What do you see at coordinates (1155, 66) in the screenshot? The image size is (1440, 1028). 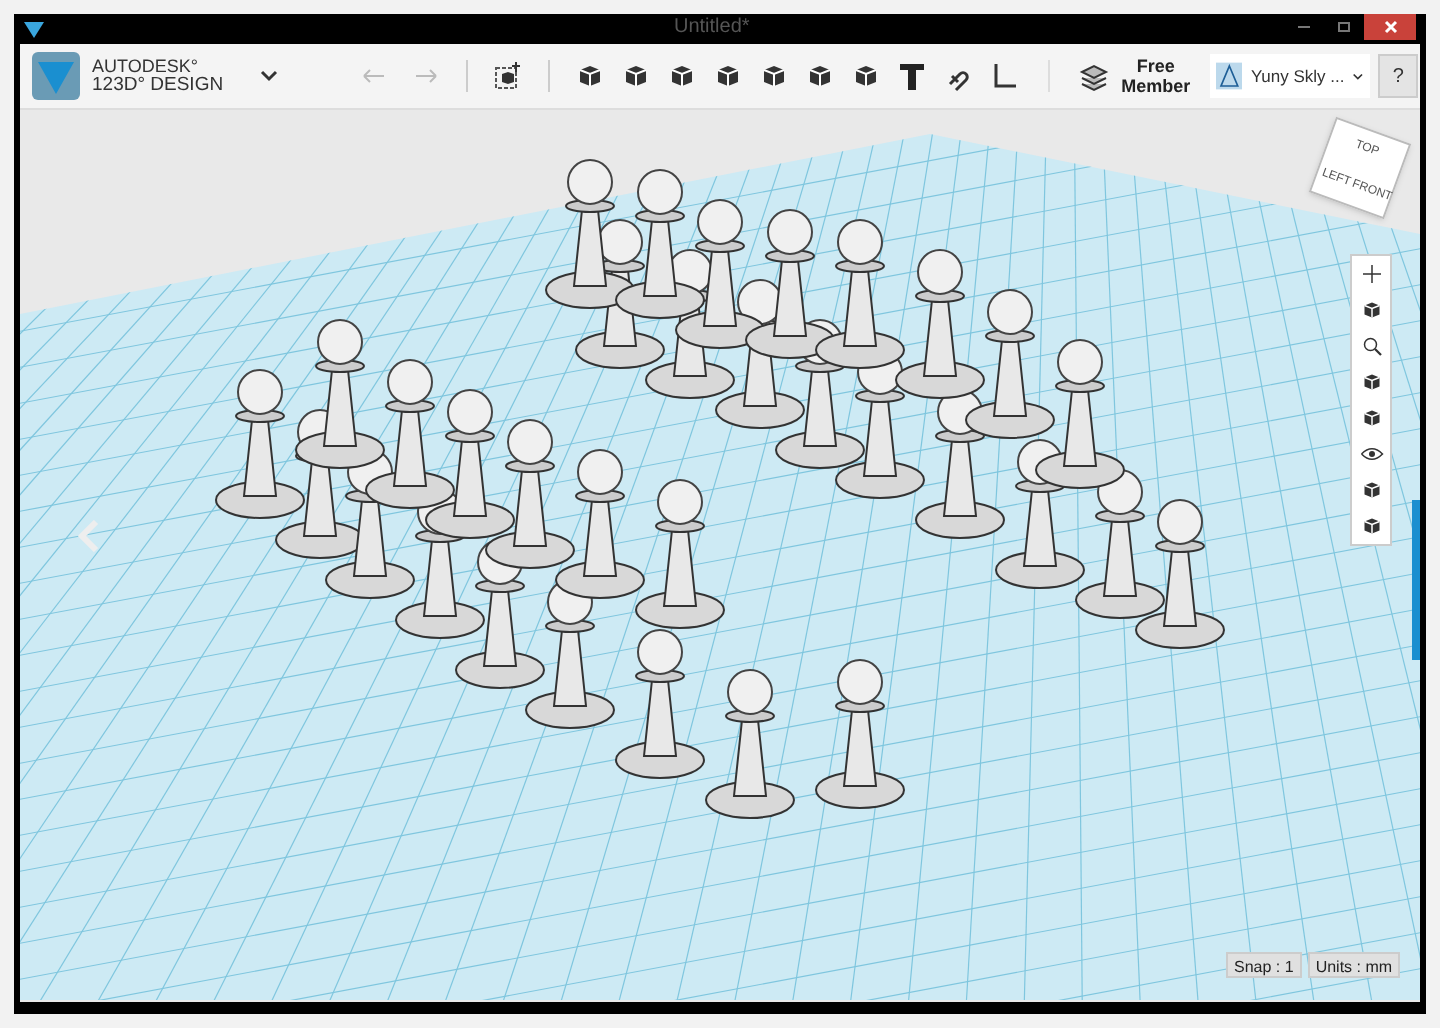 I see `plan-label: Free` at bounding box center [1155, 66].